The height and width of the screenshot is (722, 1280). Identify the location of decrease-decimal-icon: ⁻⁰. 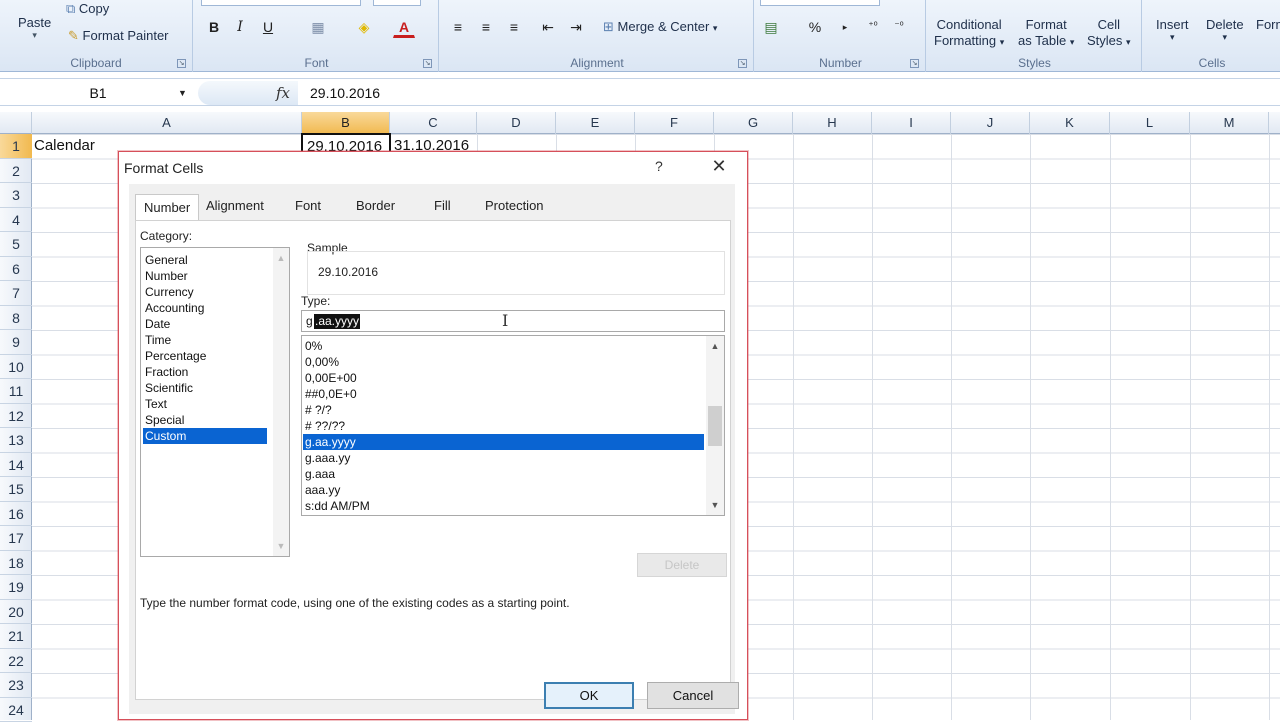
(899, 27).